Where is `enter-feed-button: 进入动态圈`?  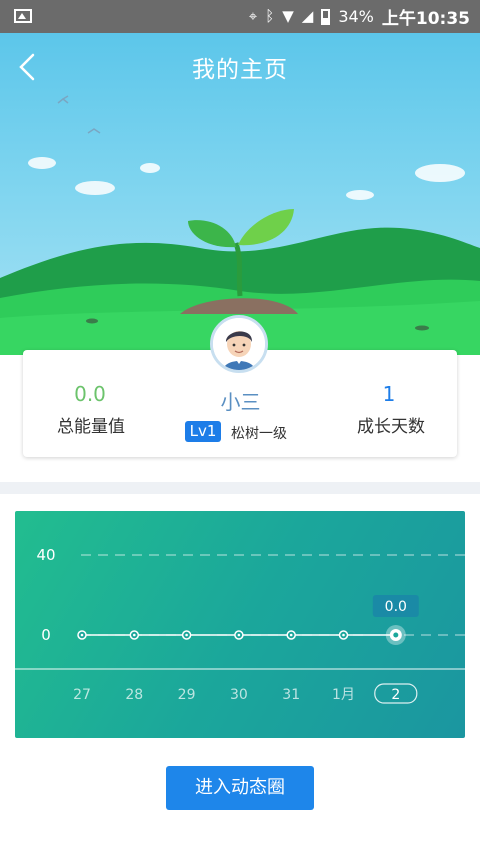
enter-feed-button: 进入动态圈 is located at coordinates (240, 788).